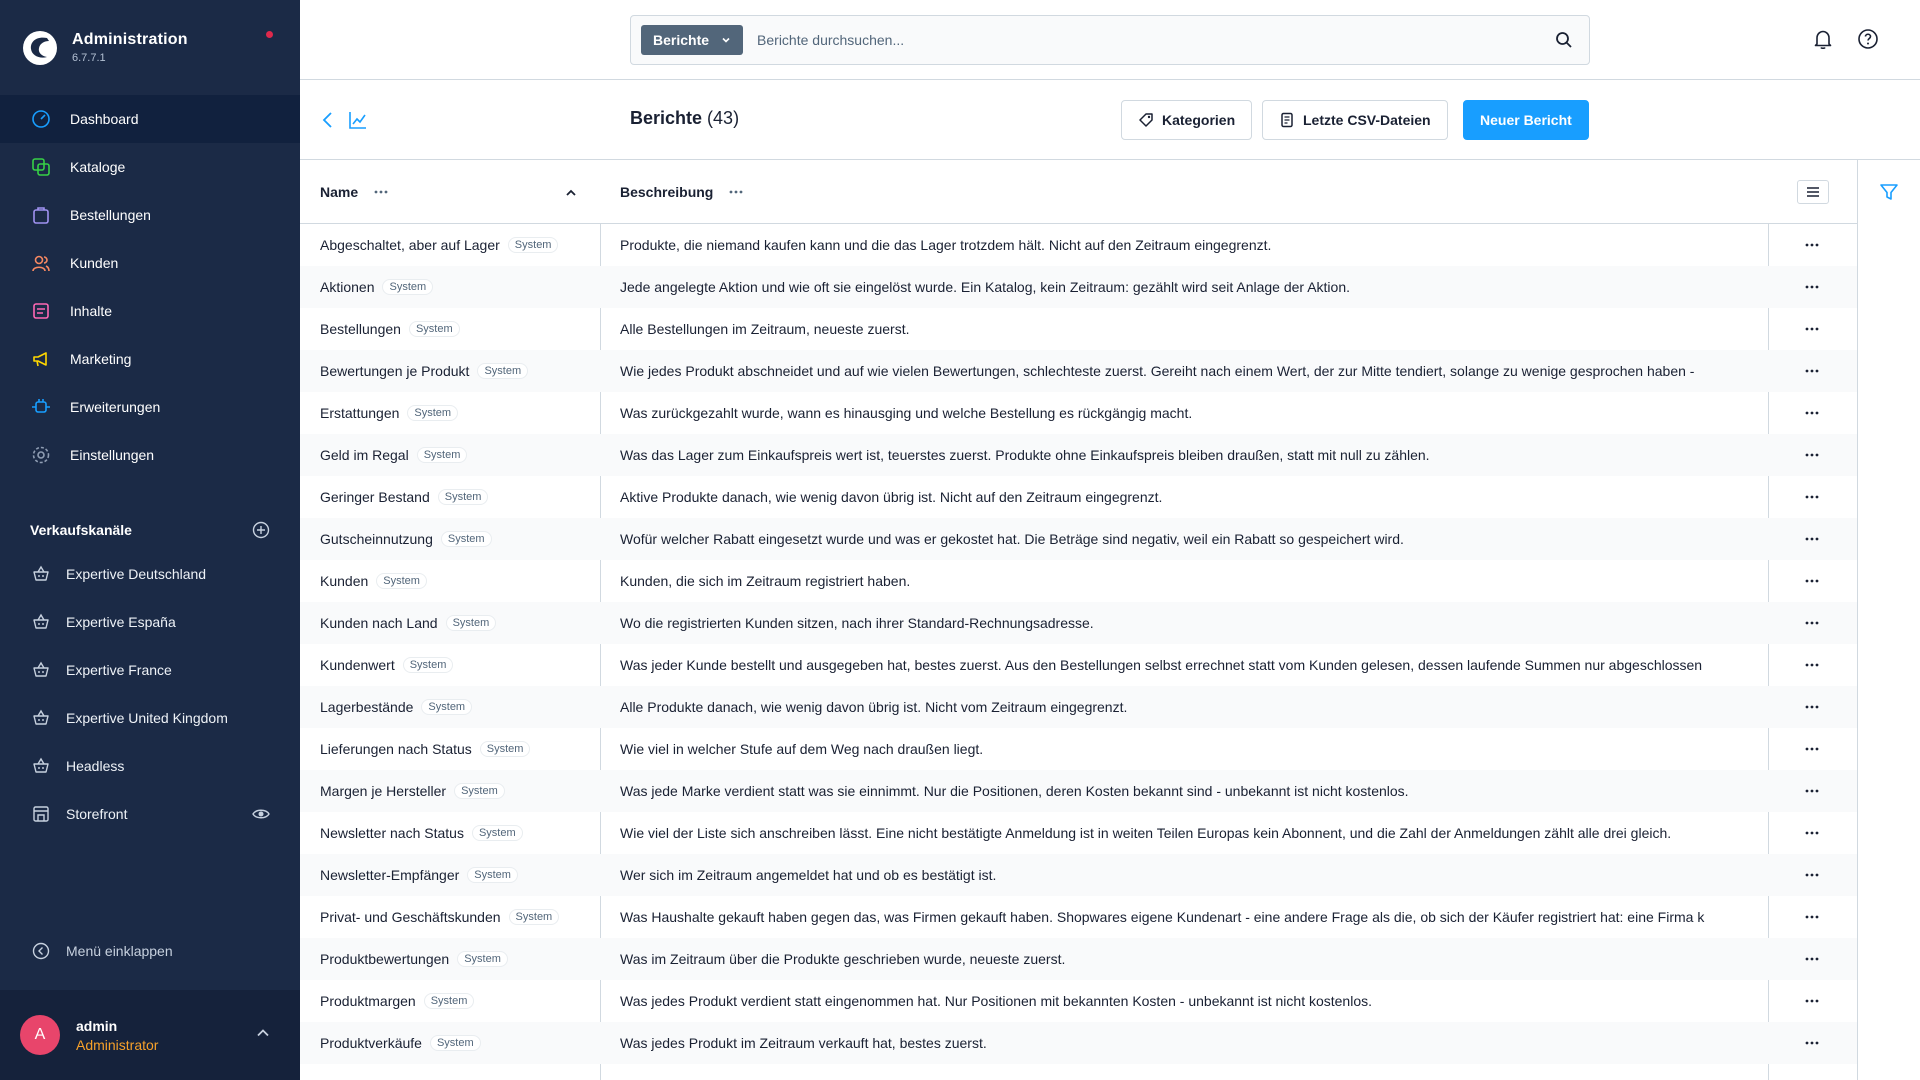 Image resolution: width=1920 pixels, height=1080 pixels. I want to click on grid-settings-button, so click(1813, 192).